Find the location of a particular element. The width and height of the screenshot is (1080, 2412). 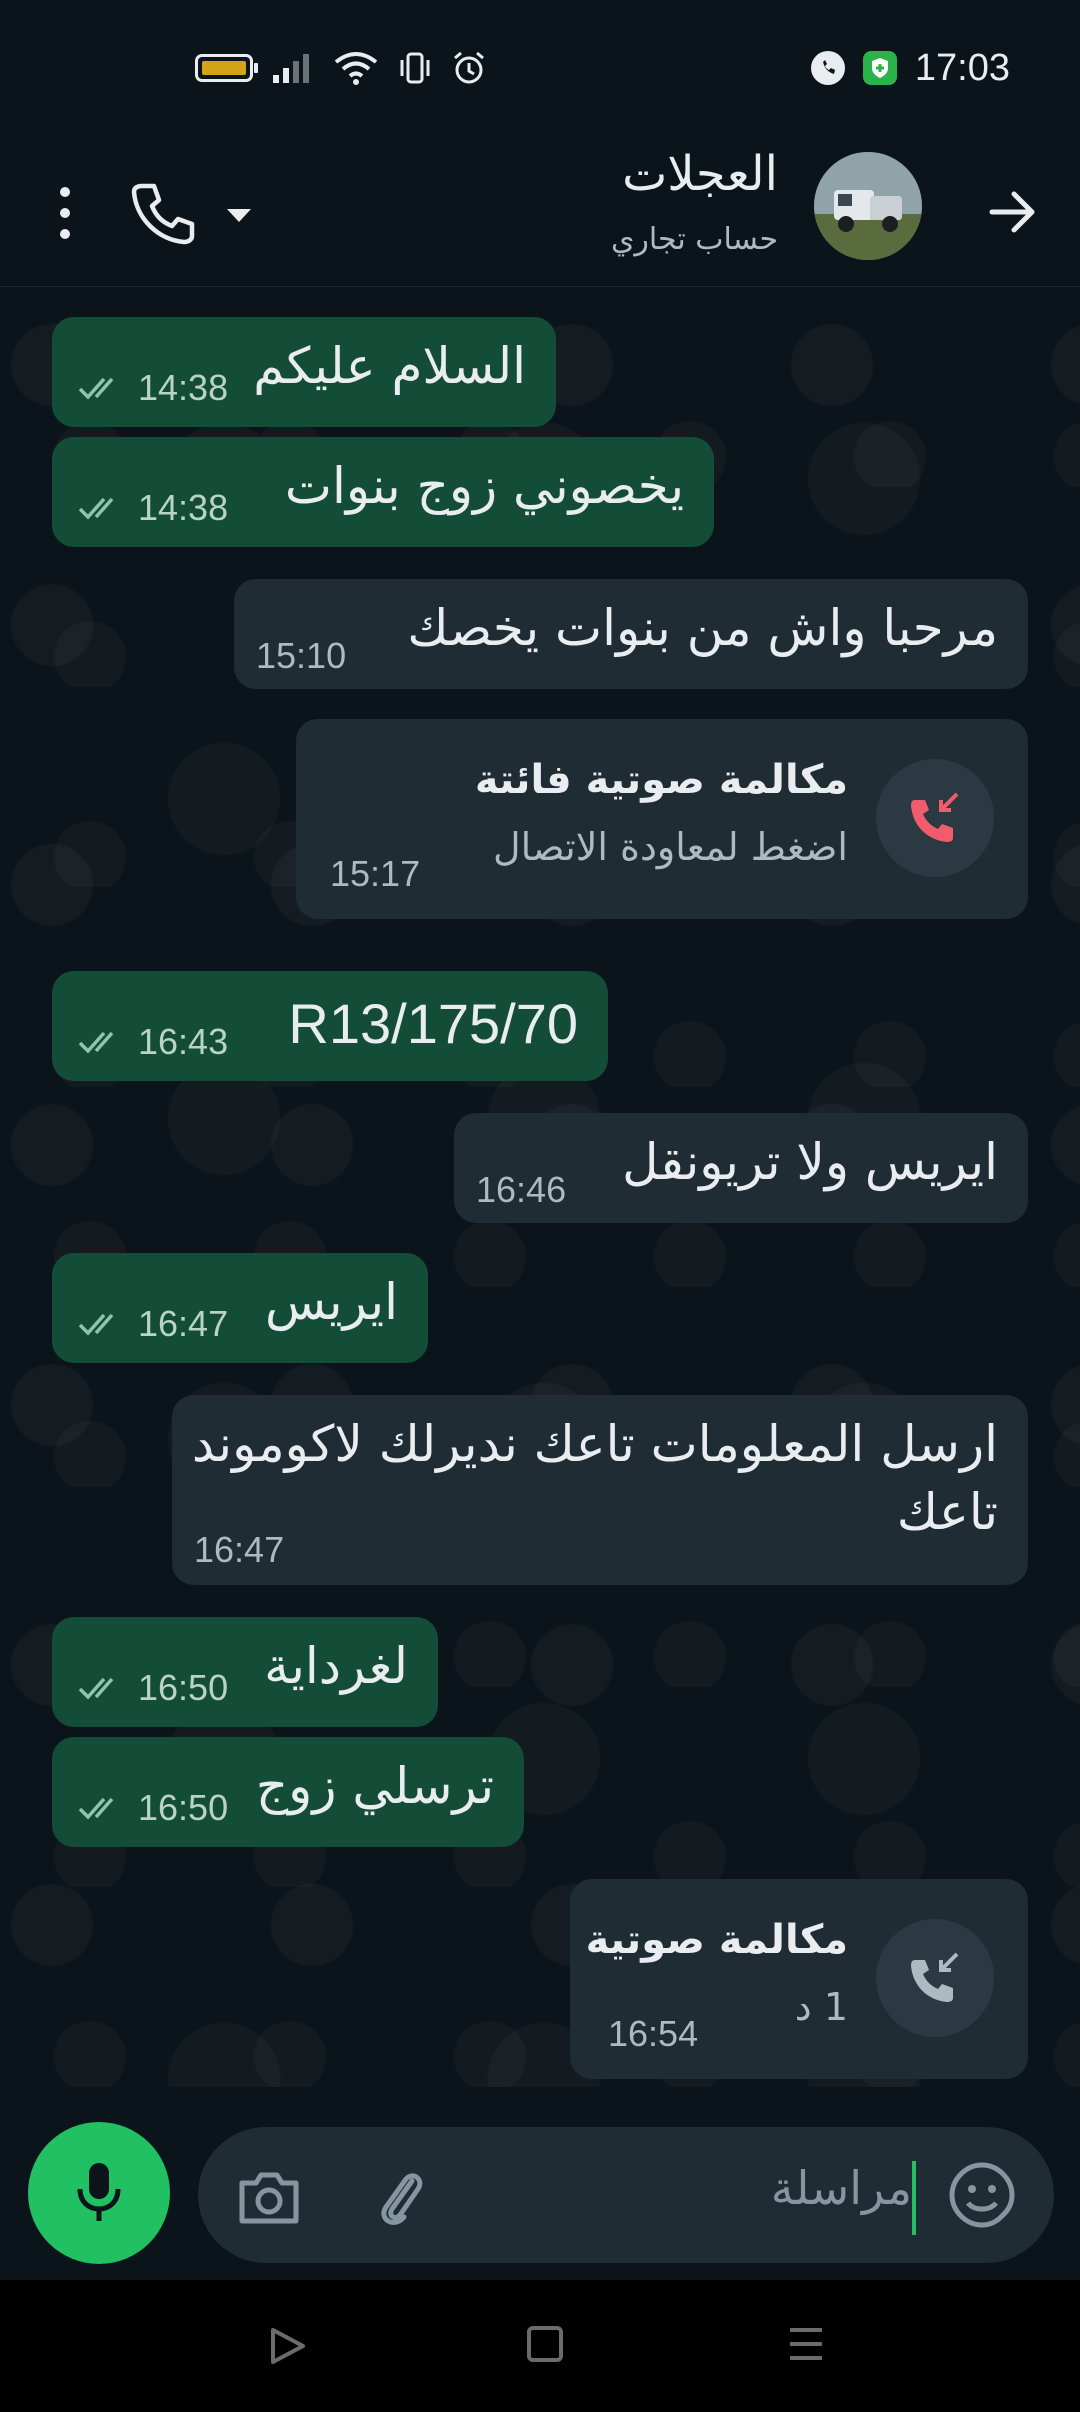

chat-header: العجلات حساب تجاري is located at coordinates (540, 212).